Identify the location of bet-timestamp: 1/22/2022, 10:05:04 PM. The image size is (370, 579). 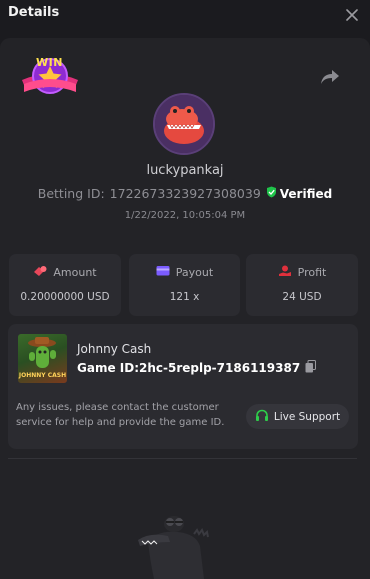
(185, 215).